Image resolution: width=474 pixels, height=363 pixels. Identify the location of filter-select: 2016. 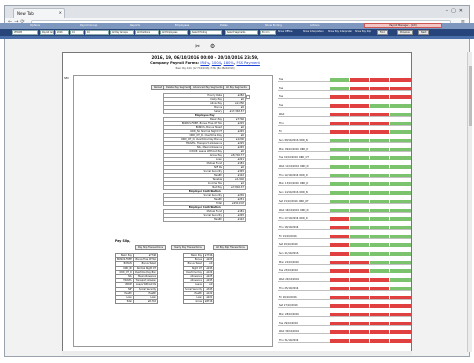
(62, 32).